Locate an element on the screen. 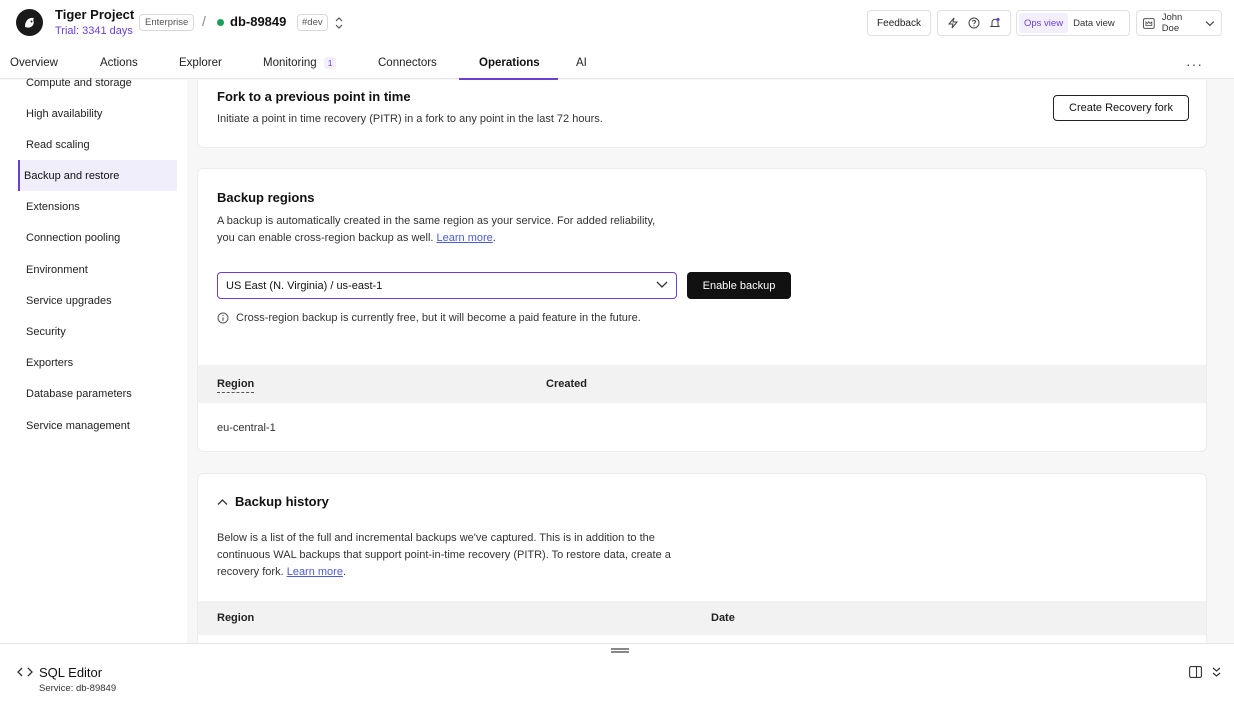 The image size is (1234, 709). sidebar-item-high-availability: High availability is located at coordinates (97, 113).